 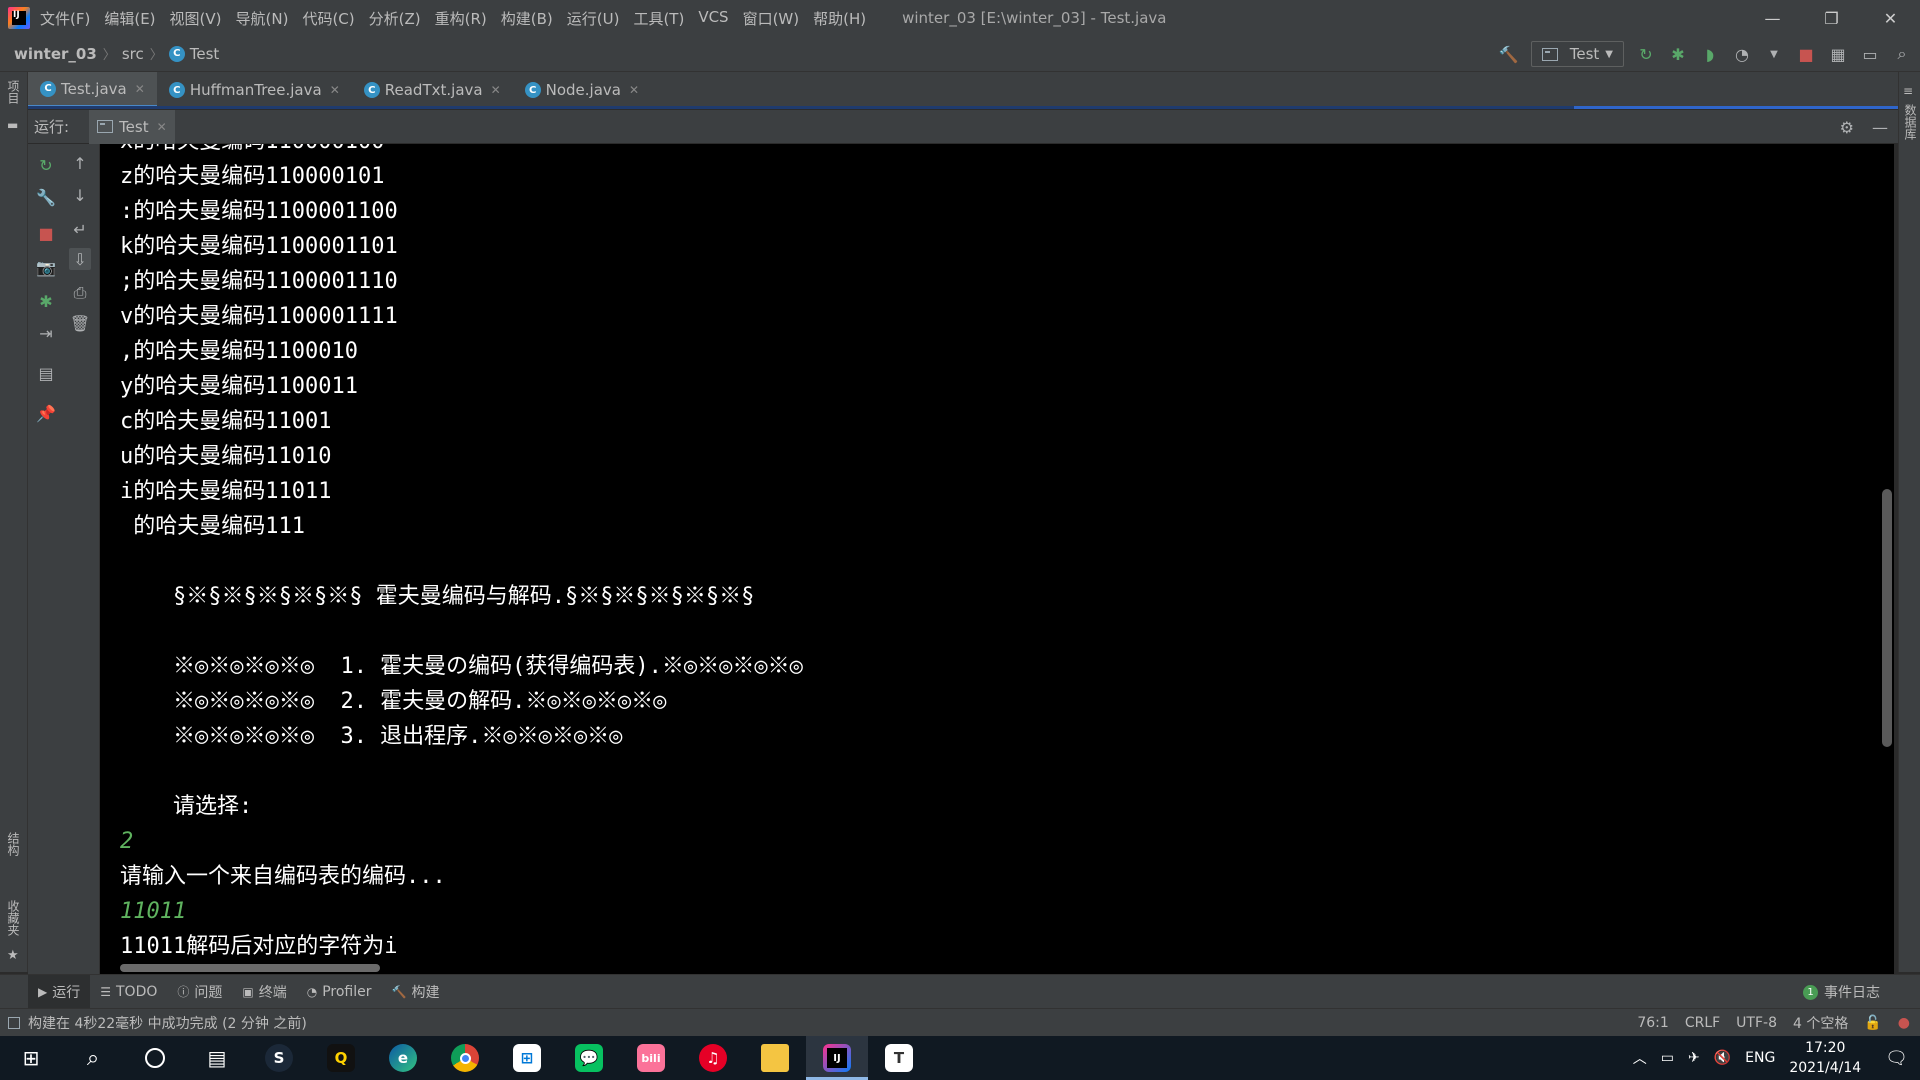 I want to click on battery-icon: ▭, so click(x=1667, y=1058).